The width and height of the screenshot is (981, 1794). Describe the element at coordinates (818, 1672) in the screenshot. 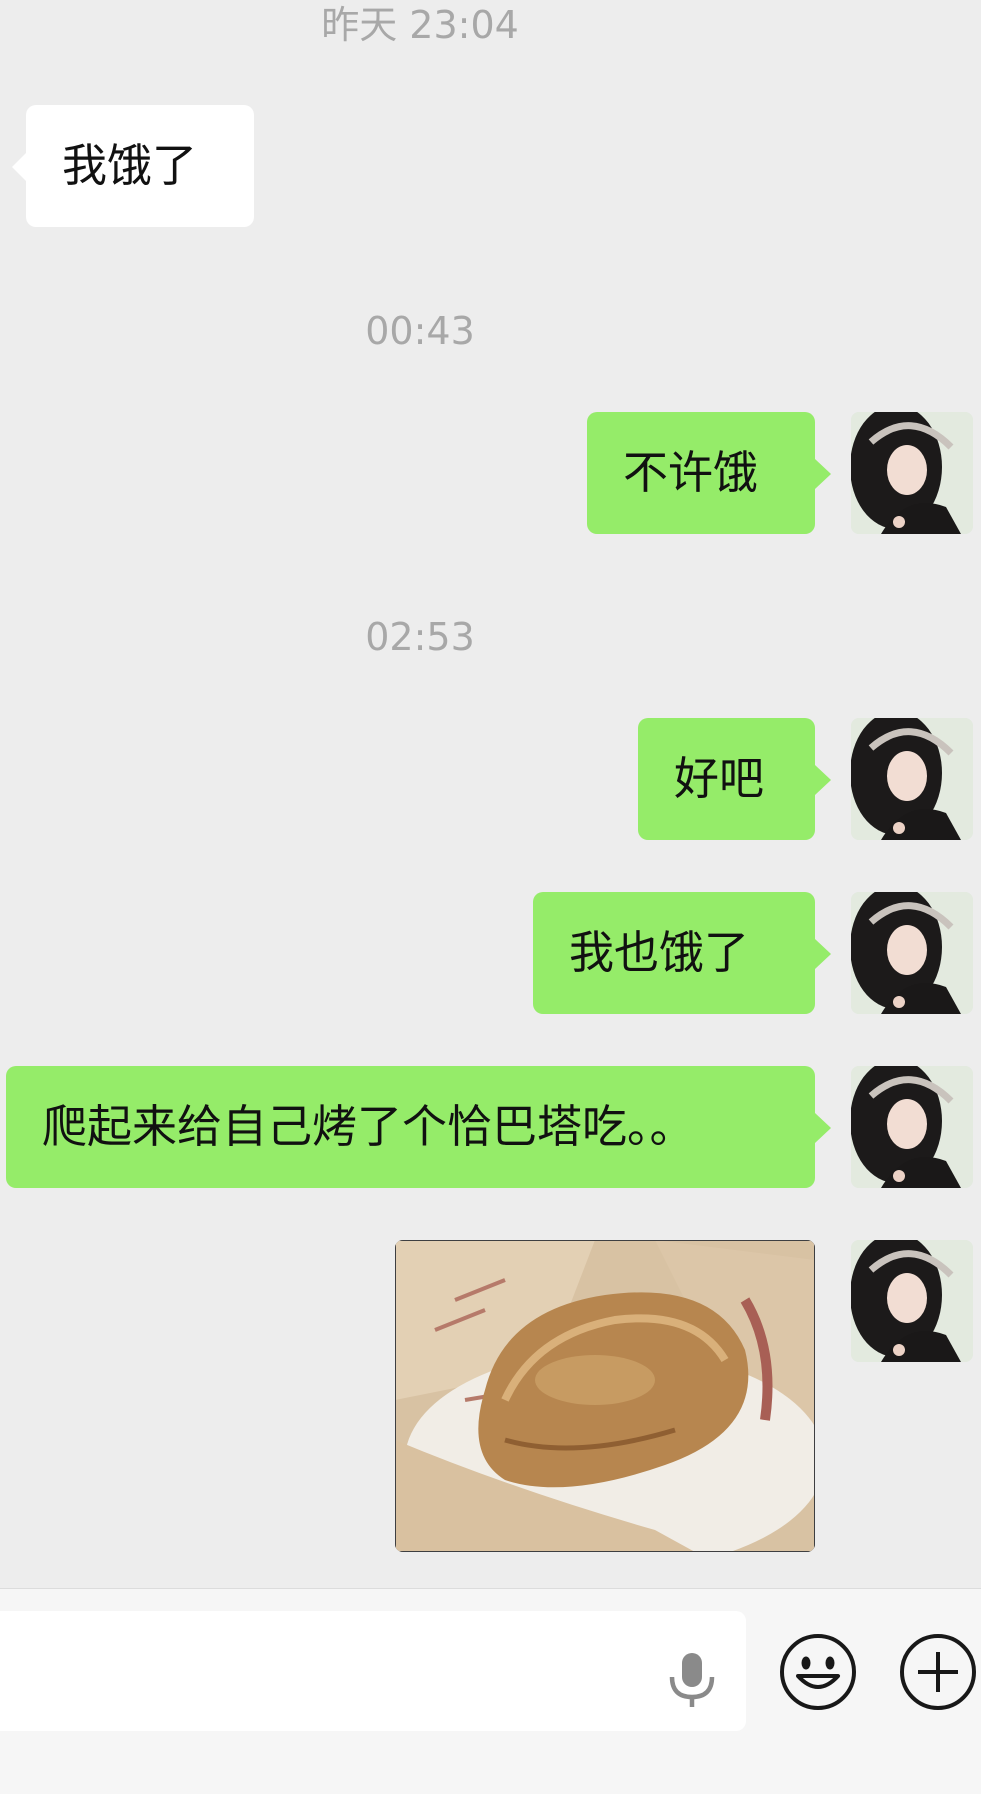

I see `smiley-face-icon` at that location.